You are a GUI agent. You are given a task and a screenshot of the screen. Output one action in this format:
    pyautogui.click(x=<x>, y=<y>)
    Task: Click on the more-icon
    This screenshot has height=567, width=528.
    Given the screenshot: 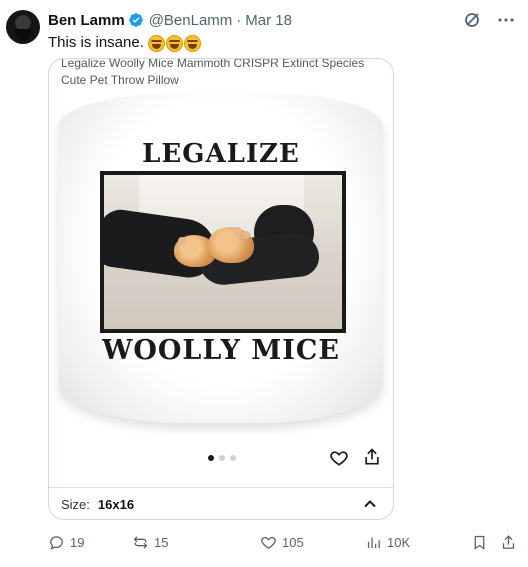 What is the action you would take?
    pyautogui.click(x=506, y=20)
    